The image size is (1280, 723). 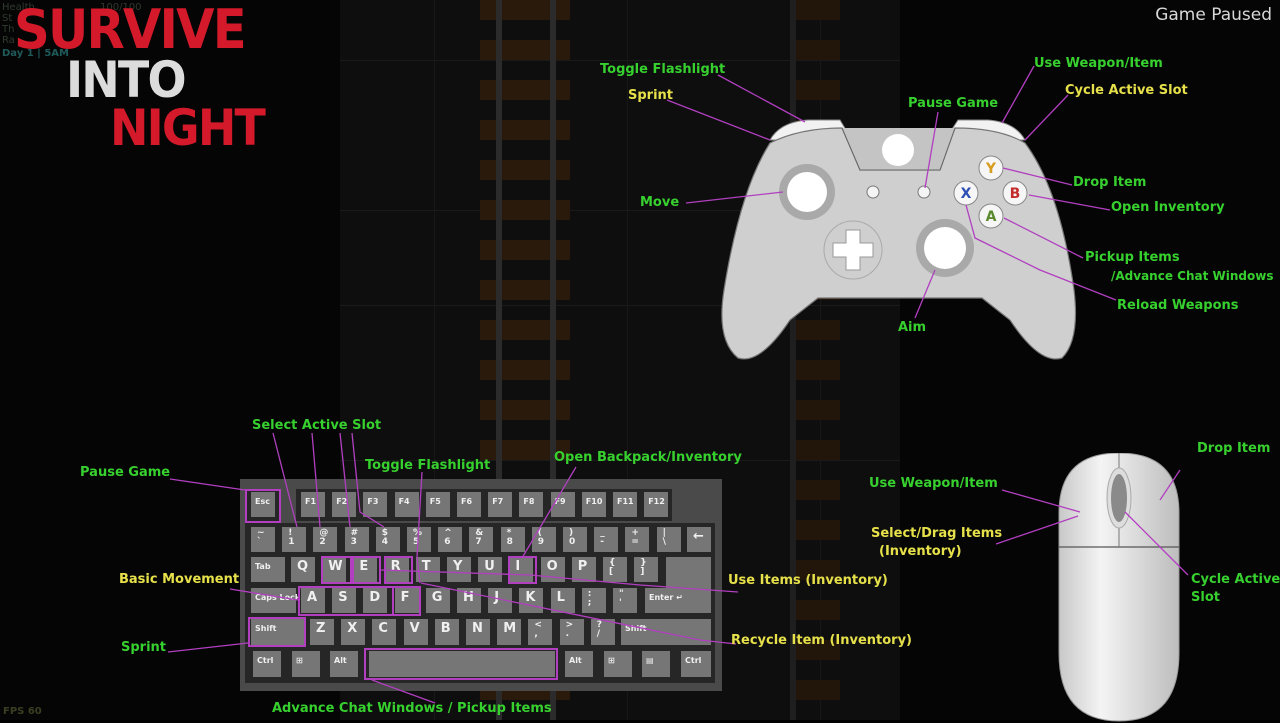 I want to click on key-number-row: # 3, so click(x=356, y=539).